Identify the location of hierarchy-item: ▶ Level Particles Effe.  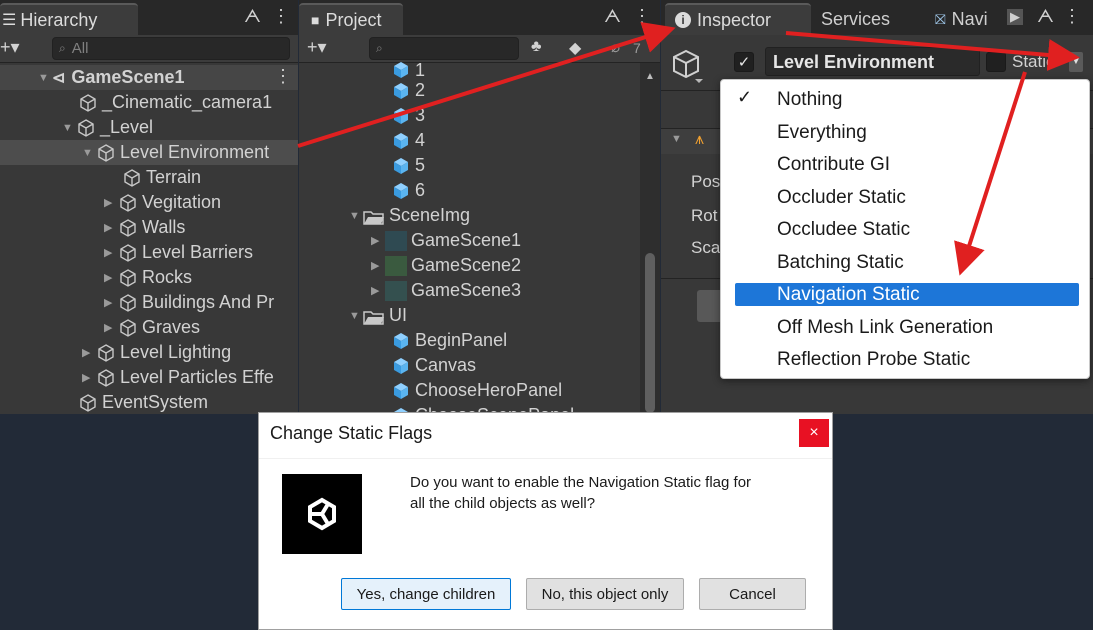
(178, 377).